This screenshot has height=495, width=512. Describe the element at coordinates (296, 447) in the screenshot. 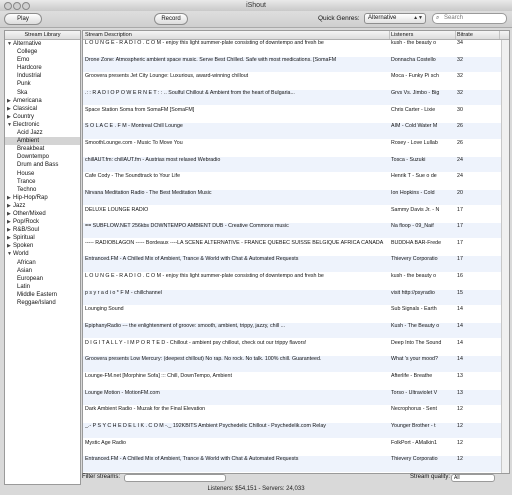

I see `stream-row: Mystic Age Radio FolkPort - AMalkin1 12` at that location.